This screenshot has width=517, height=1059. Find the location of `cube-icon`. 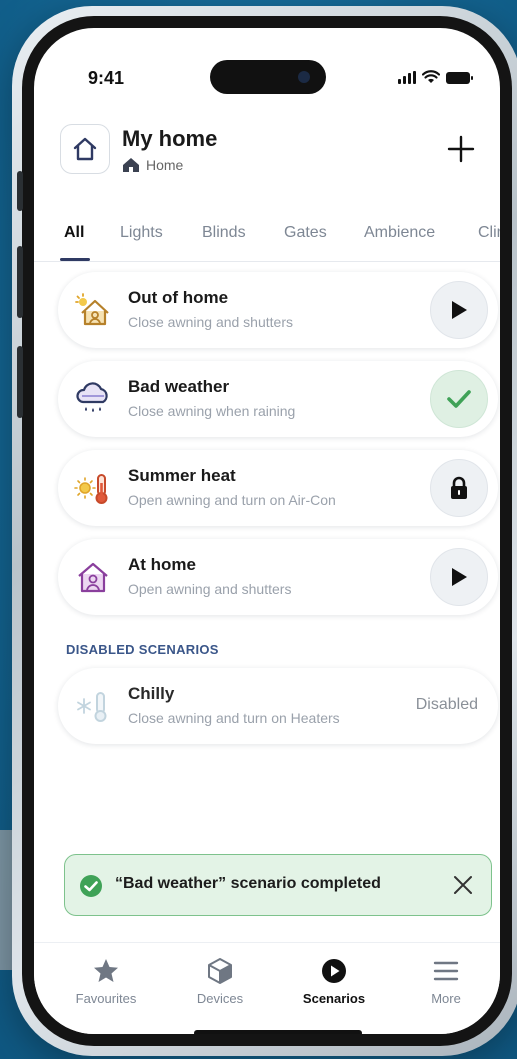

cube-icon is located at coordinates (220, 971).